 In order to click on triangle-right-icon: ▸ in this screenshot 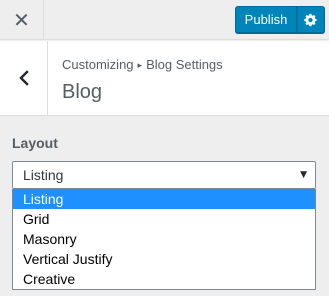, I will do `click(140, 66)`.